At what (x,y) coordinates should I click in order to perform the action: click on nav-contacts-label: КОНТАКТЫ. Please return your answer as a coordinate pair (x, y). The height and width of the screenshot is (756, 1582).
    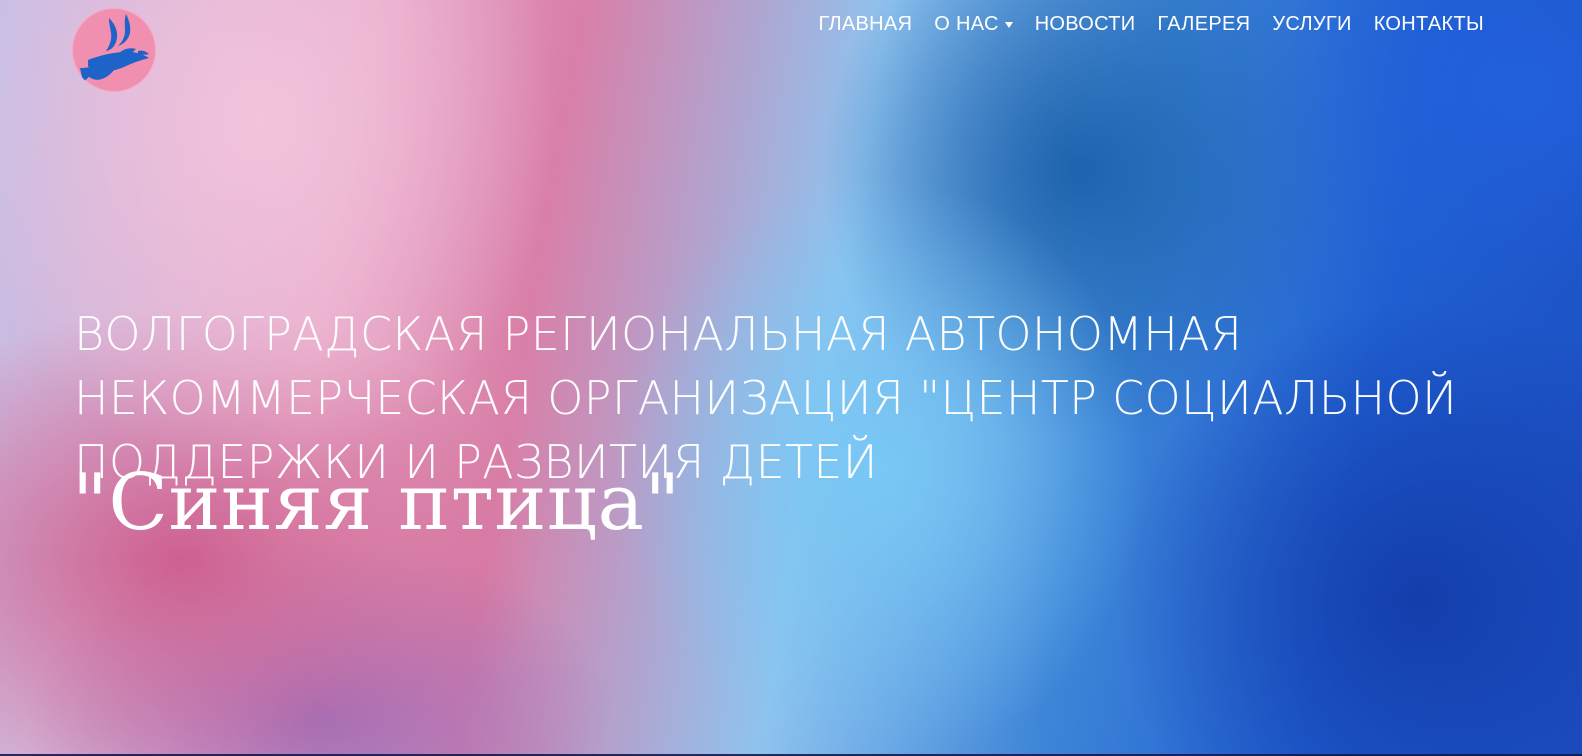
    Looking at the image, I should click on (1428, 24).